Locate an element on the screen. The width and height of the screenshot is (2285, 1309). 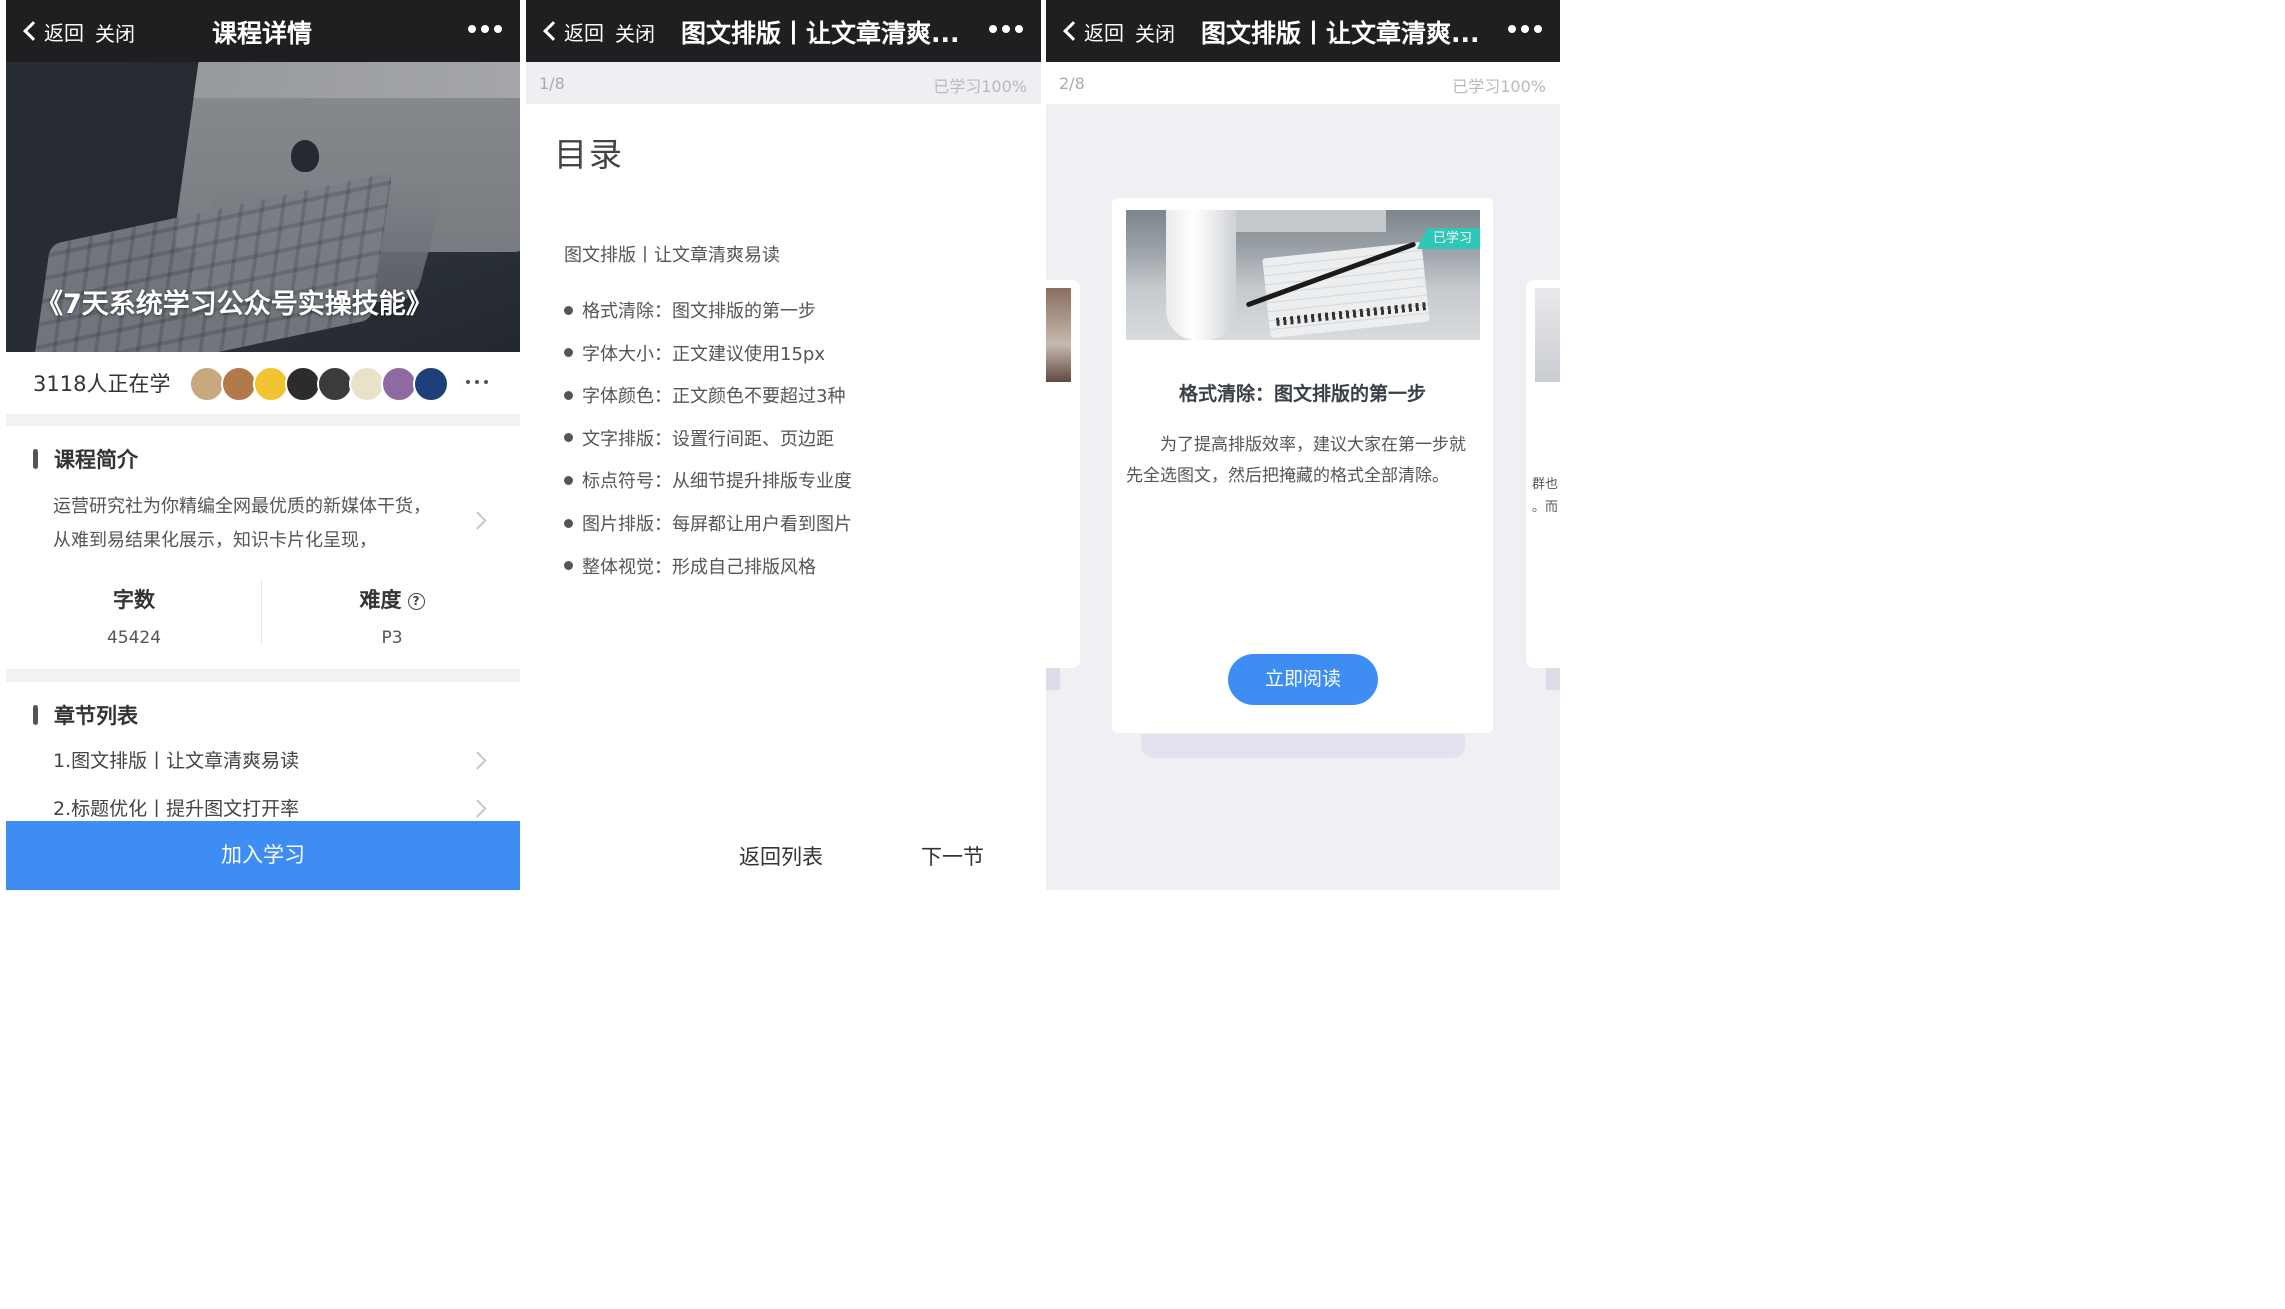
toc-item: 字体大小：正文建议使用15px is located at coordinates (694, 353).